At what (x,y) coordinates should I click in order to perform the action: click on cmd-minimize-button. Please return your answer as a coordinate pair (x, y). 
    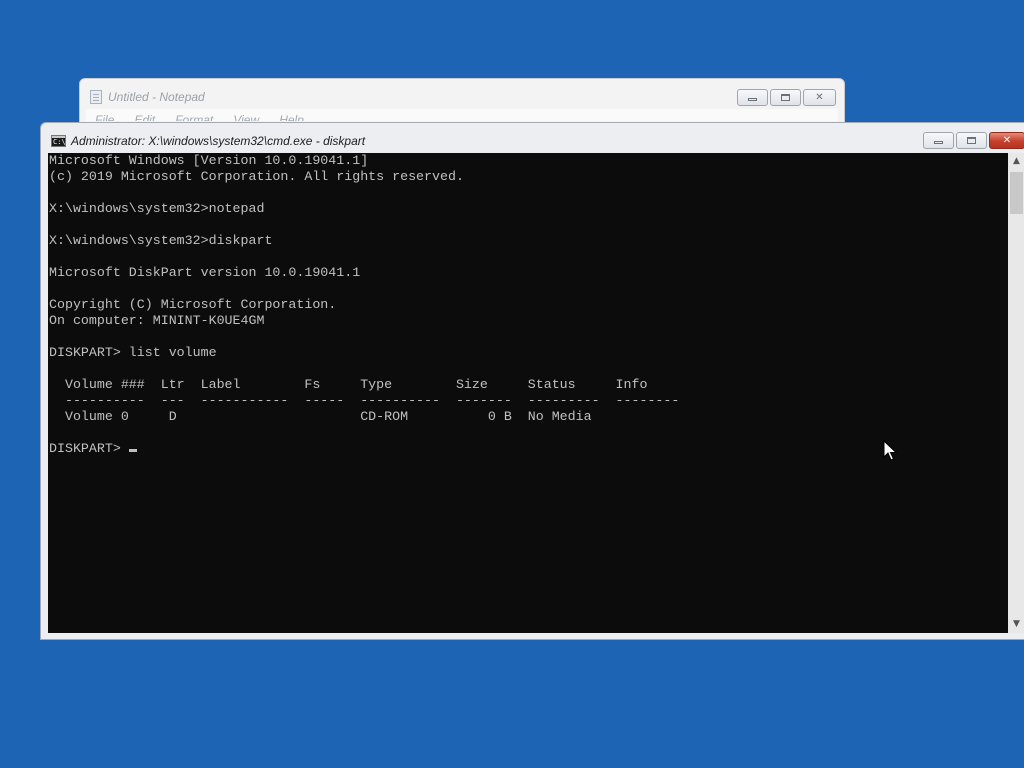
    Looking at the image, I should click on (938, 140).